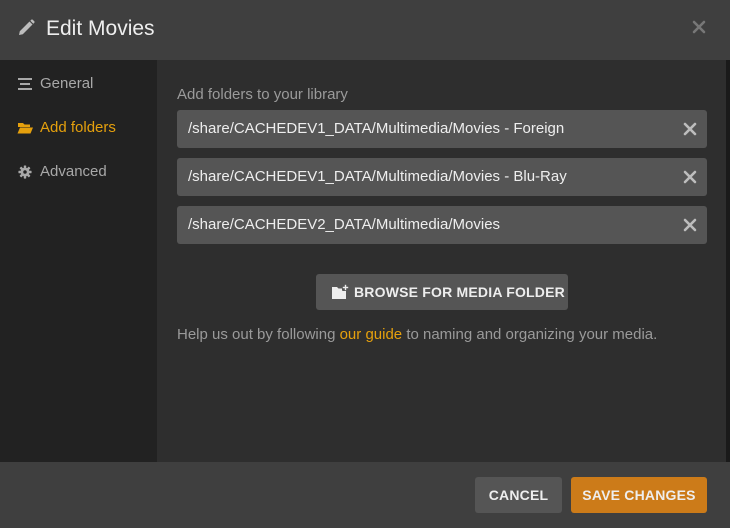 Image resolution: width=730 pixels, height=528 pixels. Describe the element at coordinates (344, 224) in the screenshot. I see `folder-path: /share/CACHEDEV2_DATA/Multimedia/Movies` at that location.